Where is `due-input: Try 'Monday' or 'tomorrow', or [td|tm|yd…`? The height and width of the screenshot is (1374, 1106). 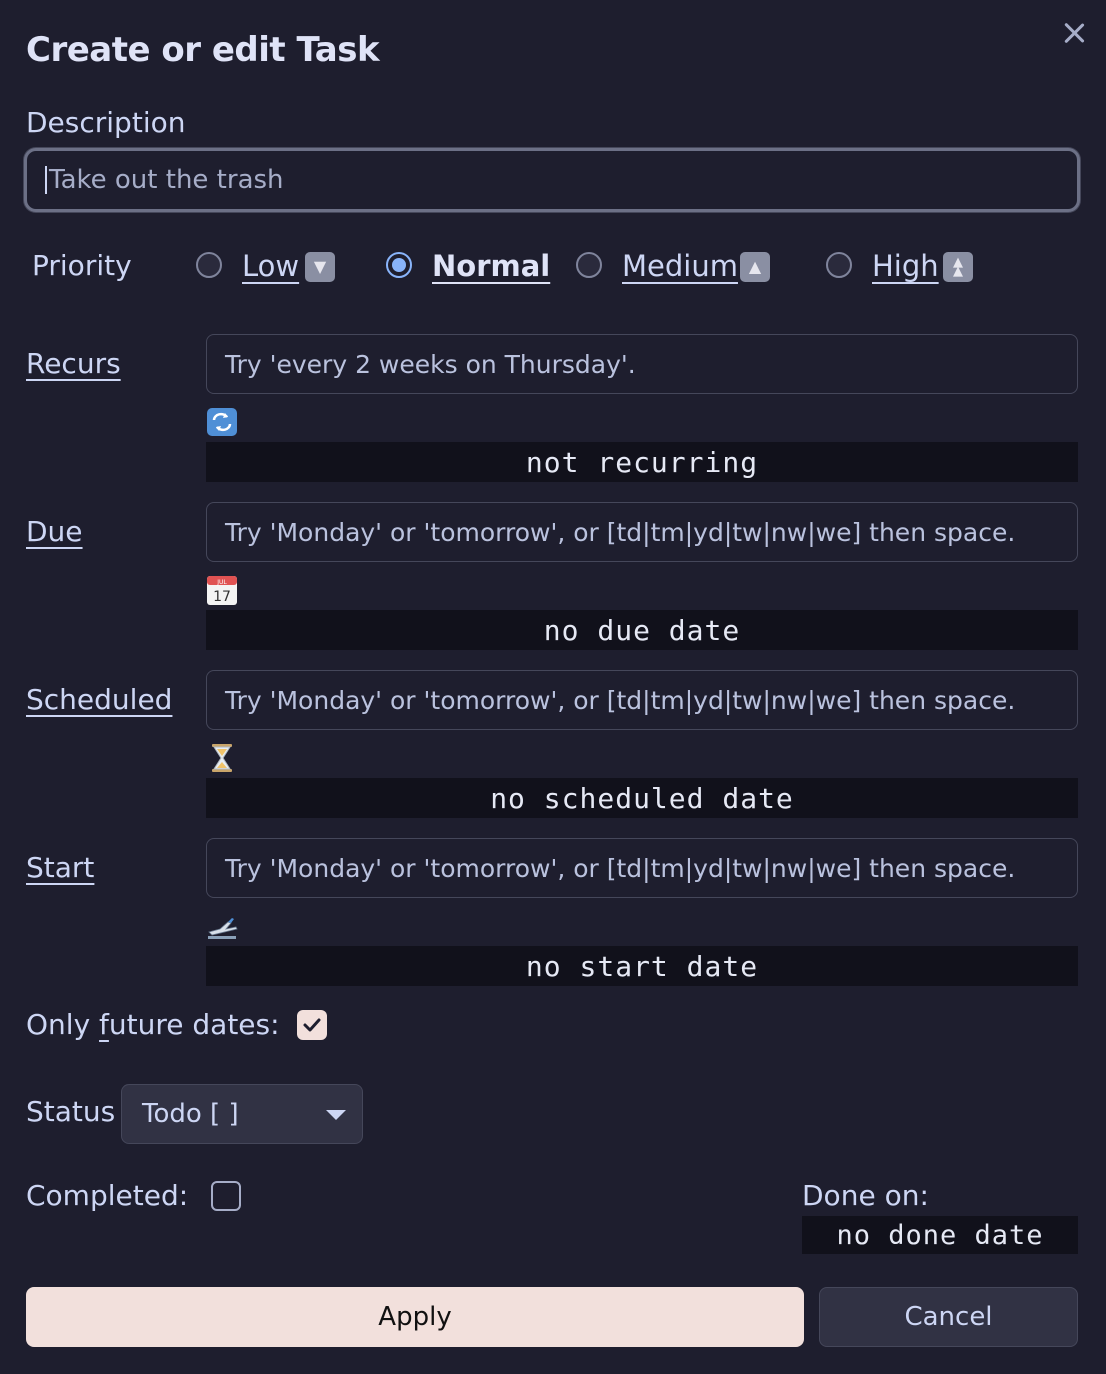 due-input: Try 'Monday' or 'tomorrow', or [td|tm|yd… is located at coordinates (642, 532).